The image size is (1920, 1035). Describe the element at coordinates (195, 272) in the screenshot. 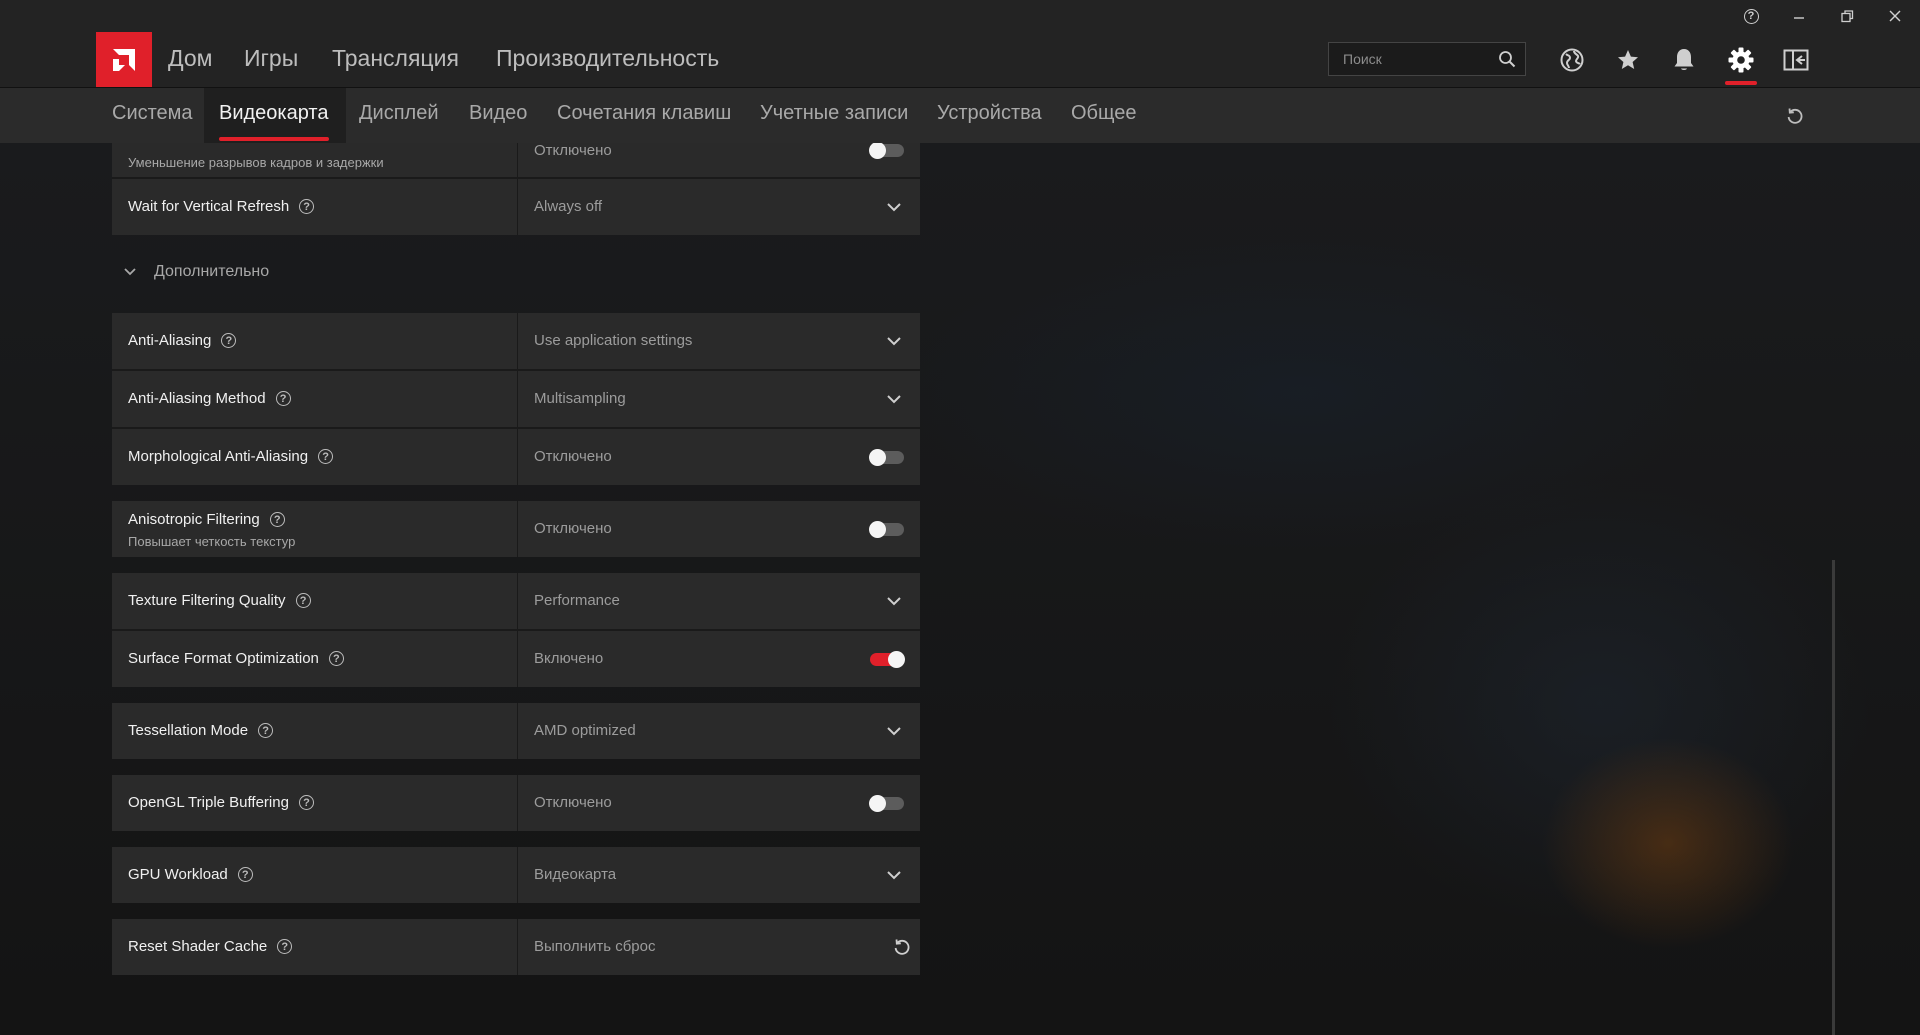

I see `advanced-section-toggle: Дополнительно` at that location.